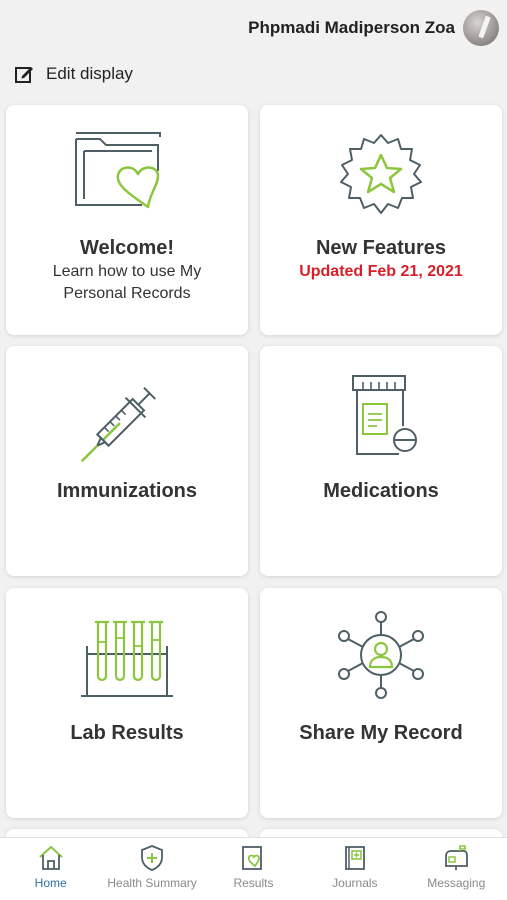  What do you see at coordinates (355, 883) in the screenshot?
I see `nav-label: Journals` at bounding box center [355, 883].